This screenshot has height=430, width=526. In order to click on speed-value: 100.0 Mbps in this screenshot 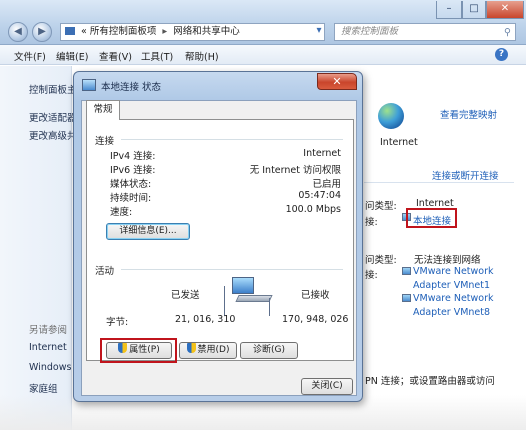, I will do `click(313, 209)`.